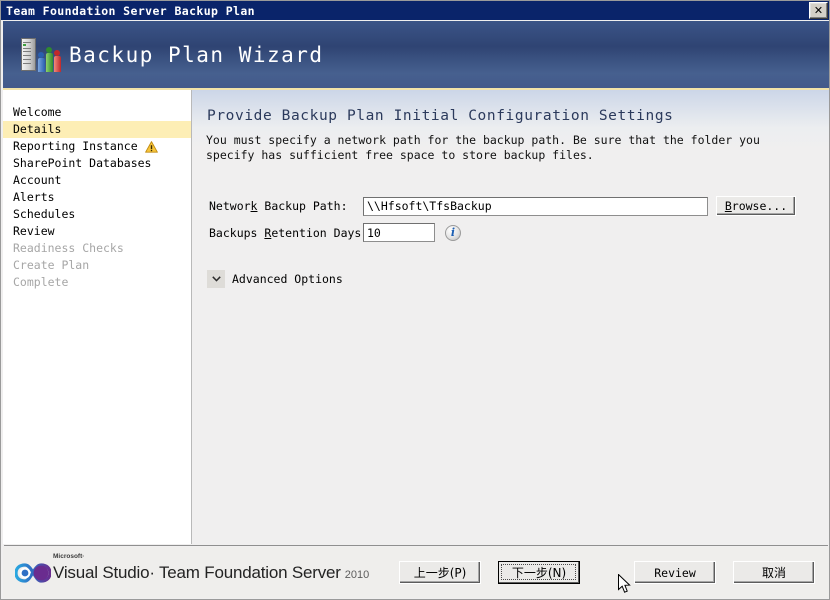 Image resolution: width=830 pixels, height=600 pixels. I want to click on chart-bar-blue, so click(41, 64).